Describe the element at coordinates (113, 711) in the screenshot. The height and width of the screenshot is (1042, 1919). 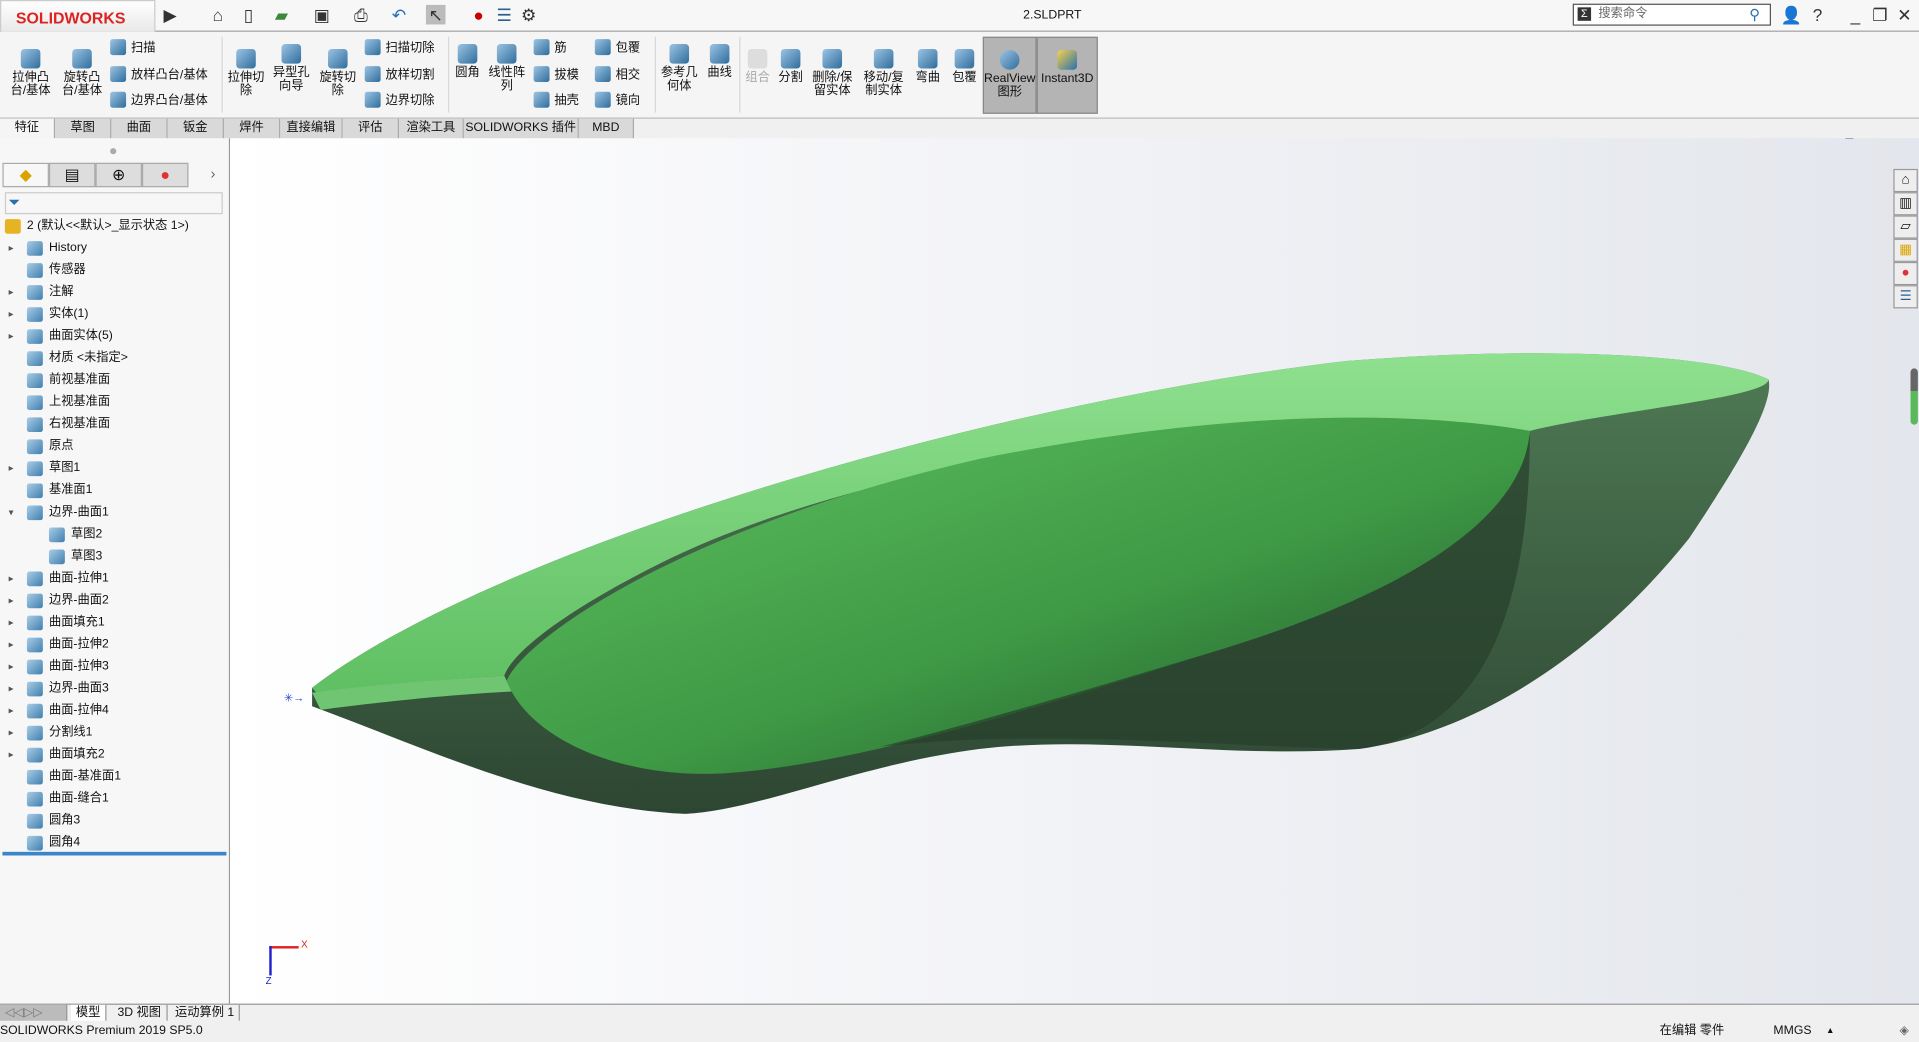
I see `tree-item: ▸ 曲面-拉伸4` at that location.